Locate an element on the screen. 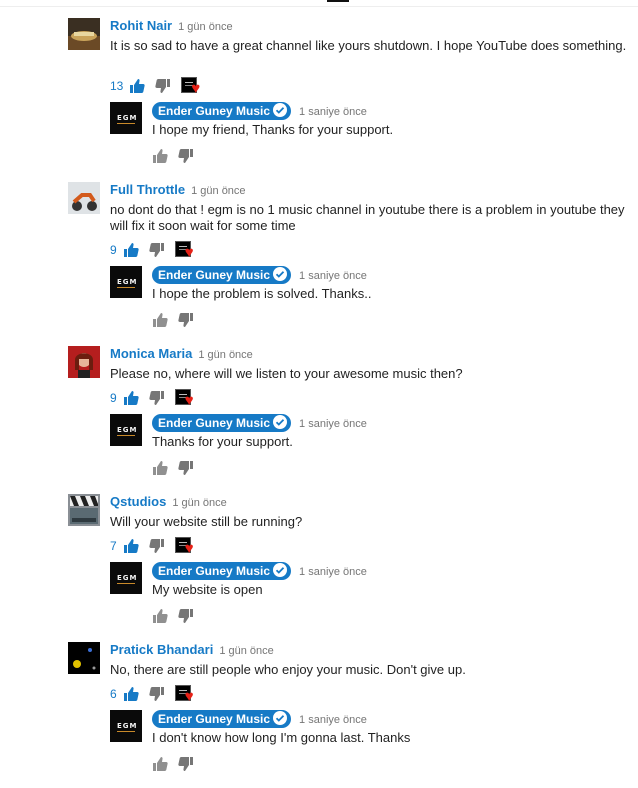  top-divider is located at coordinates (319, 3).